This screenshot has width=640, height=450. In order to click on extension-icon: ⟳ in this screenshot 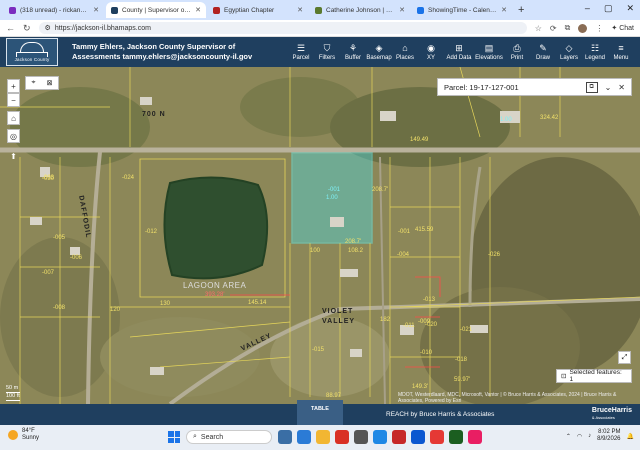, I will do `click(553, 28)`.